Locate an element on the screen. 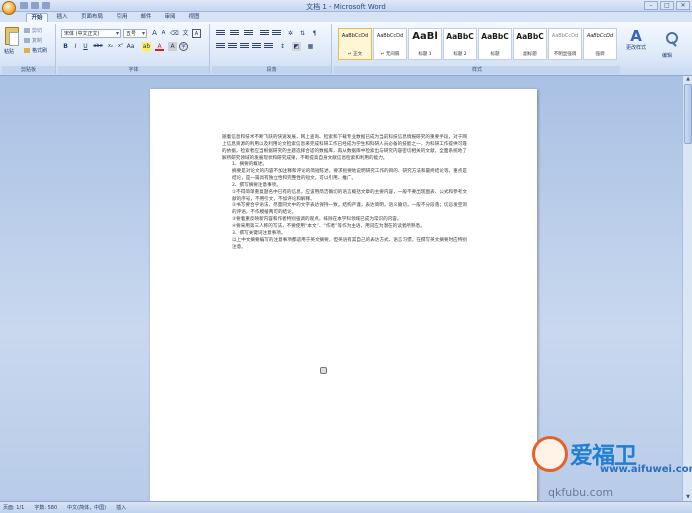 This screenshot has width=692, height=513. sort-icon: ⇅ is located at coordinates (302, 33).